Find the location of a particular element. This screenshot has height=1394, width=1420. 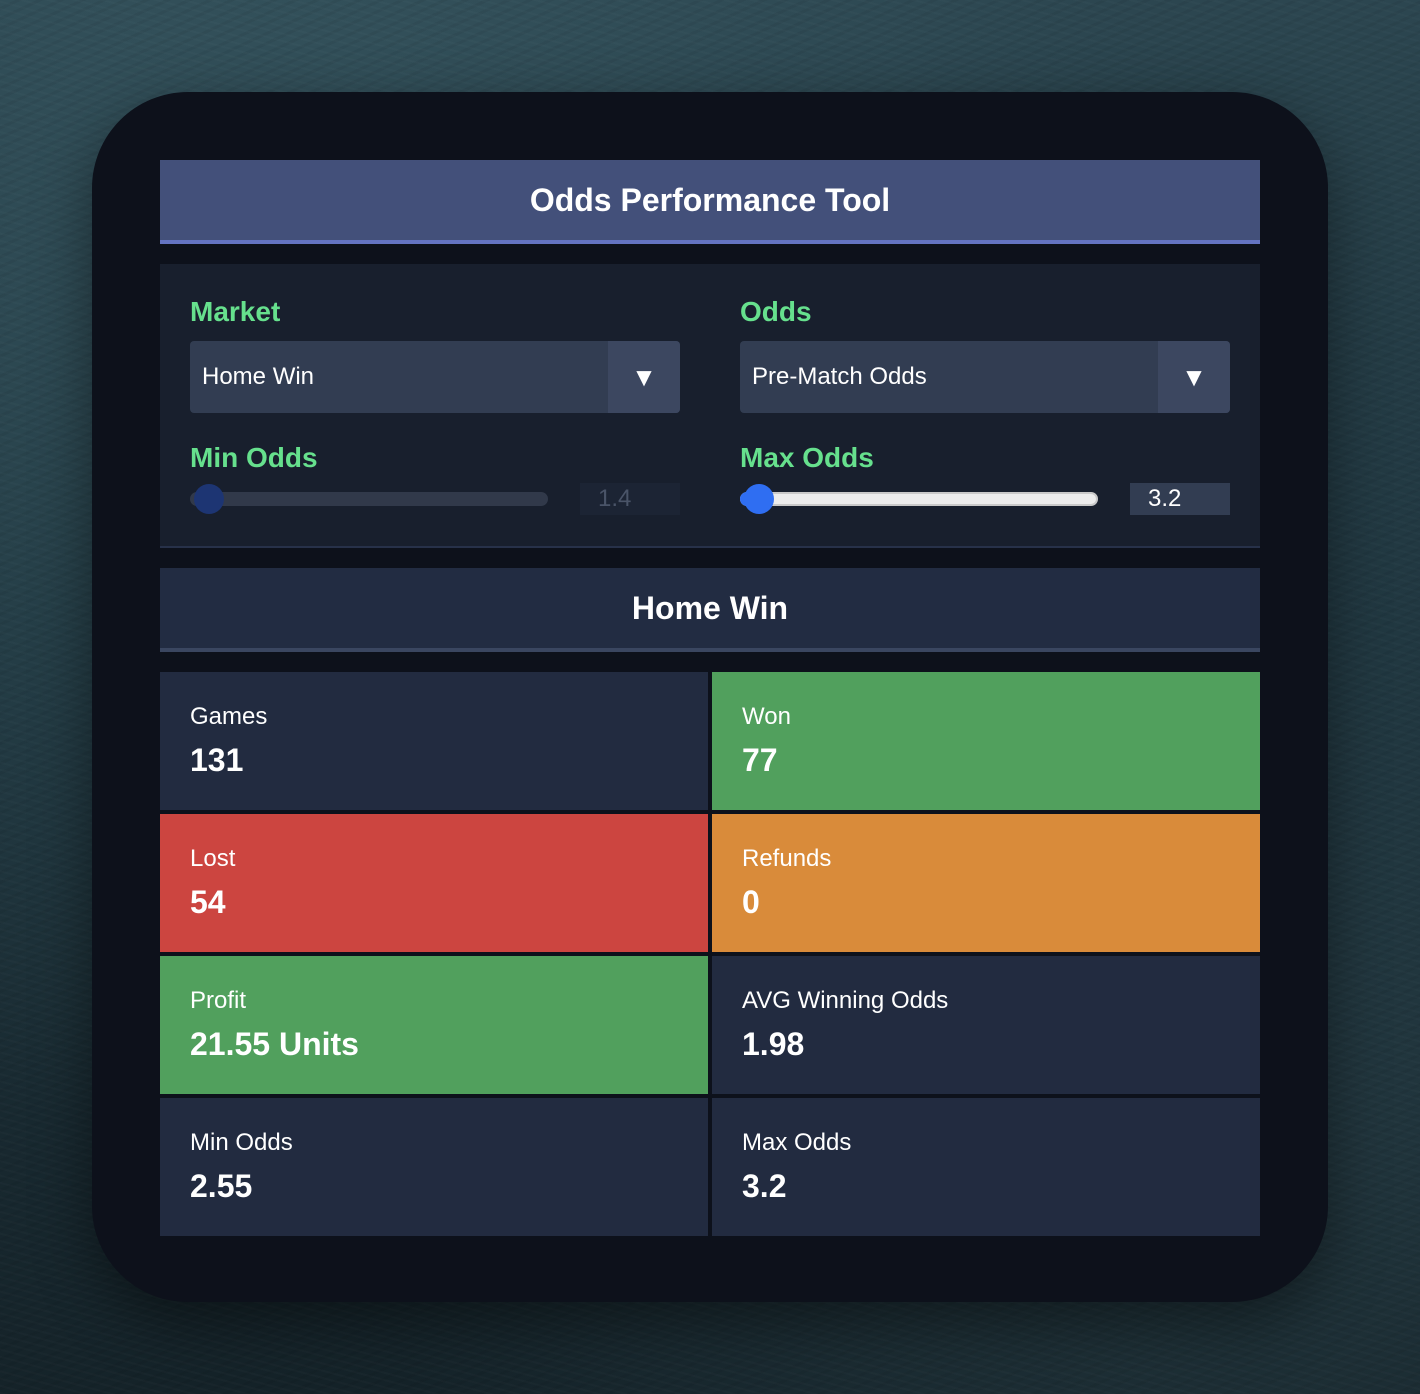

market-label: Market is located at coordinates (235, 311).